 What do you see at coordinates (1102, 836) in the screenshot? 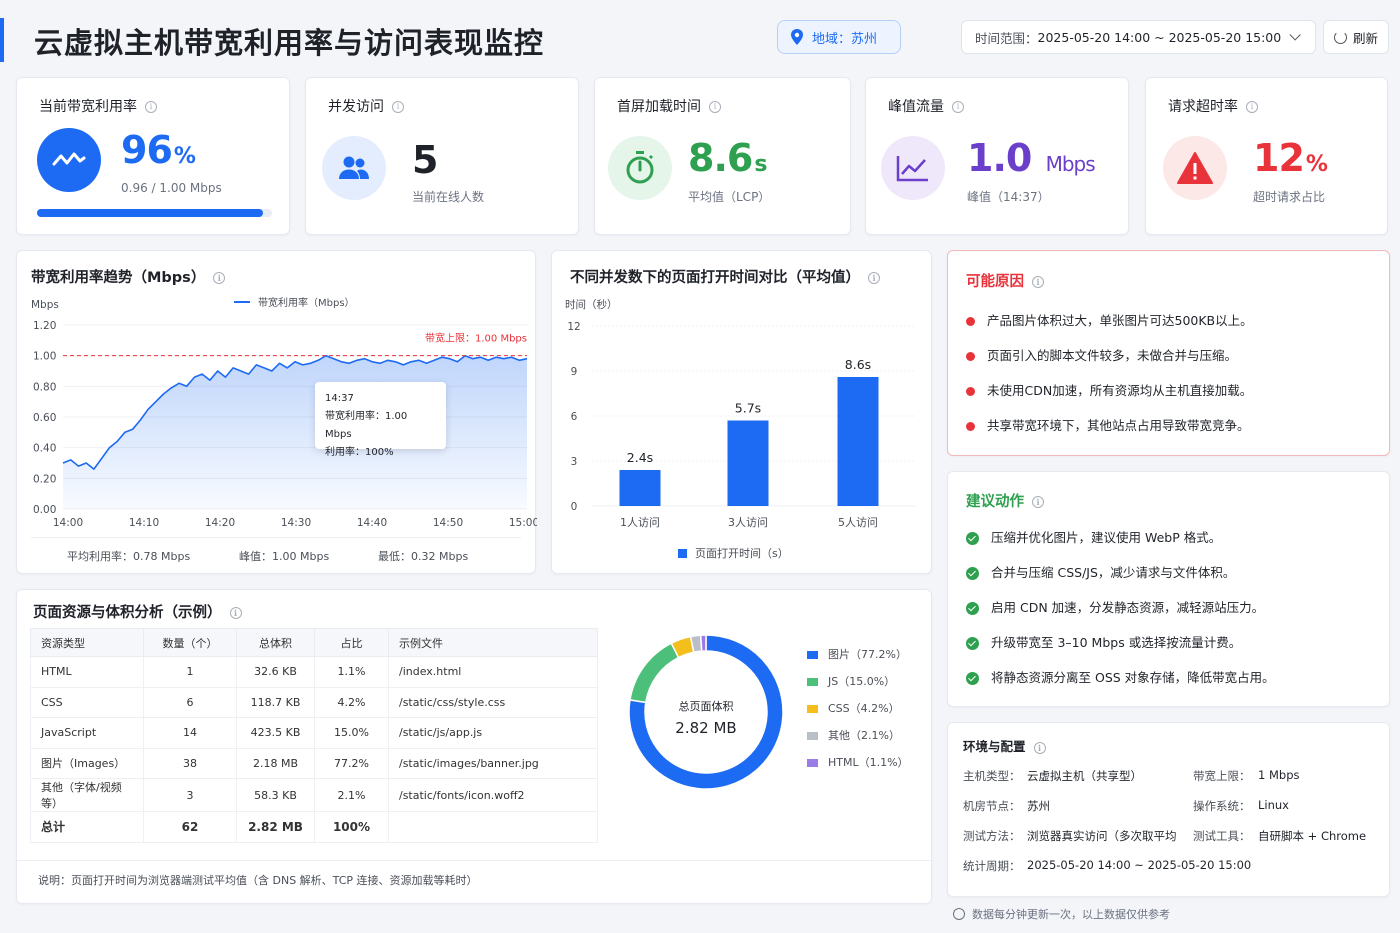
I see `env-value: 浏览器真实访问（多次取平均` at bounding box center [1102, 836].